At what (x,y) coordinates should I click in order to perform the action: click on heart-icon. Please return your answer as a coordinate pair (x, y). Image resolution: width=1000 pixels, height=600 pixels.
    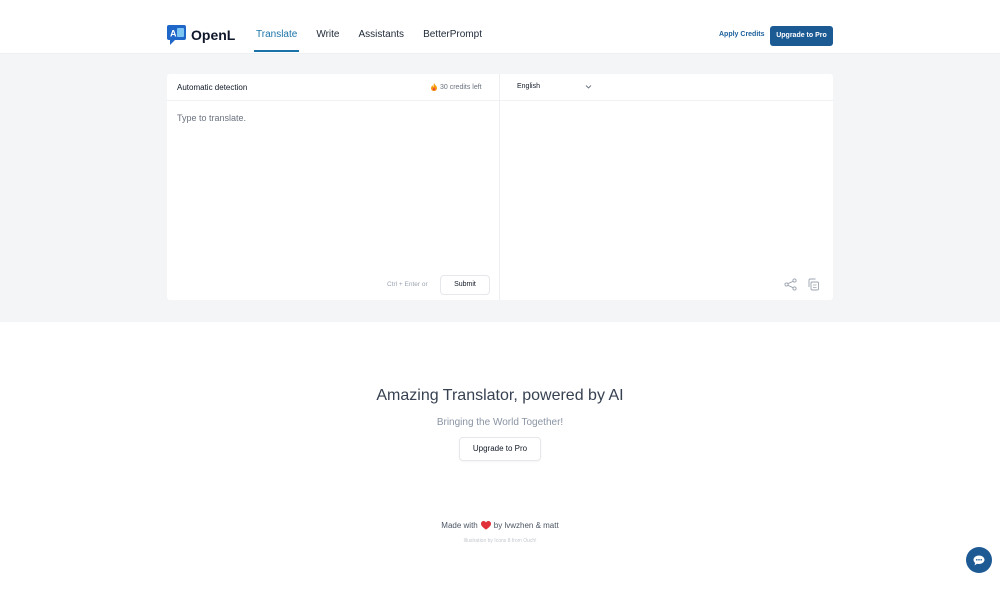
    Looking at the image, I should click on (485, 525).